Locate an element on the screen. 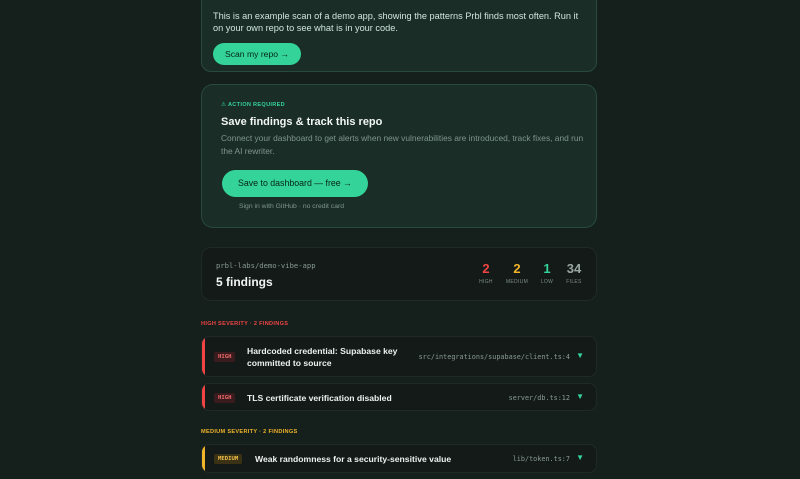 The width and height of the screenshot is (800, 479). repo-name: prbl-labs/demo-vibe-app is located at coordinates (266, 265).